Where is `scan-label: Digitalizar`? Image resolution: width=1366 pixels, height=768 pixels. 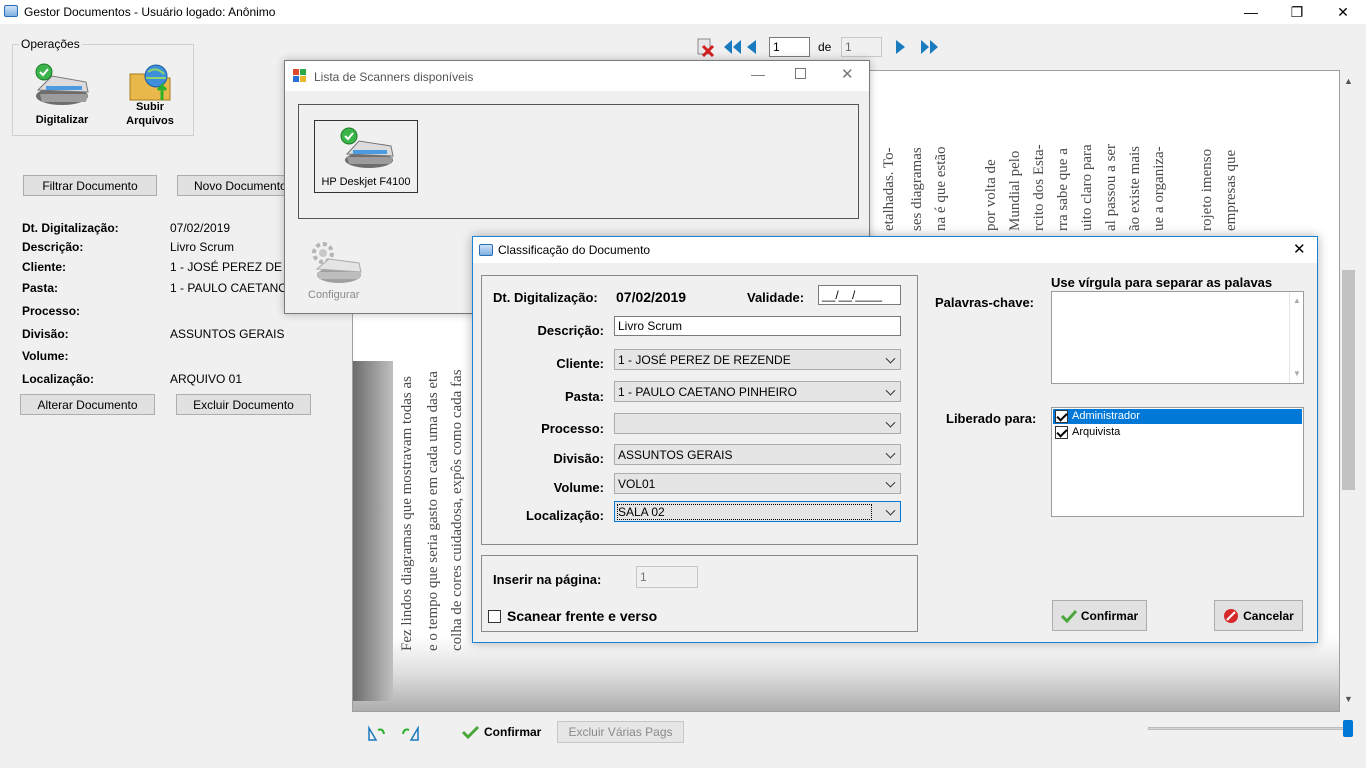
scan-label: Digitalizar is located at coordinates (62, 120).